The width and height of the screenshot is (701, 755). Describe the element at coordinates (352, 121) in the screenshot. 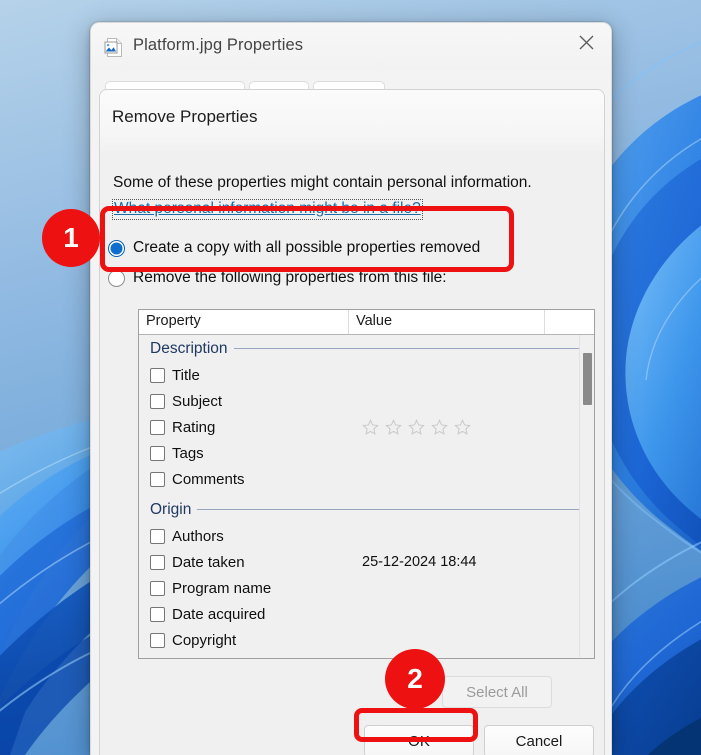

I see `dialog-header: Remove Properties` at that location.